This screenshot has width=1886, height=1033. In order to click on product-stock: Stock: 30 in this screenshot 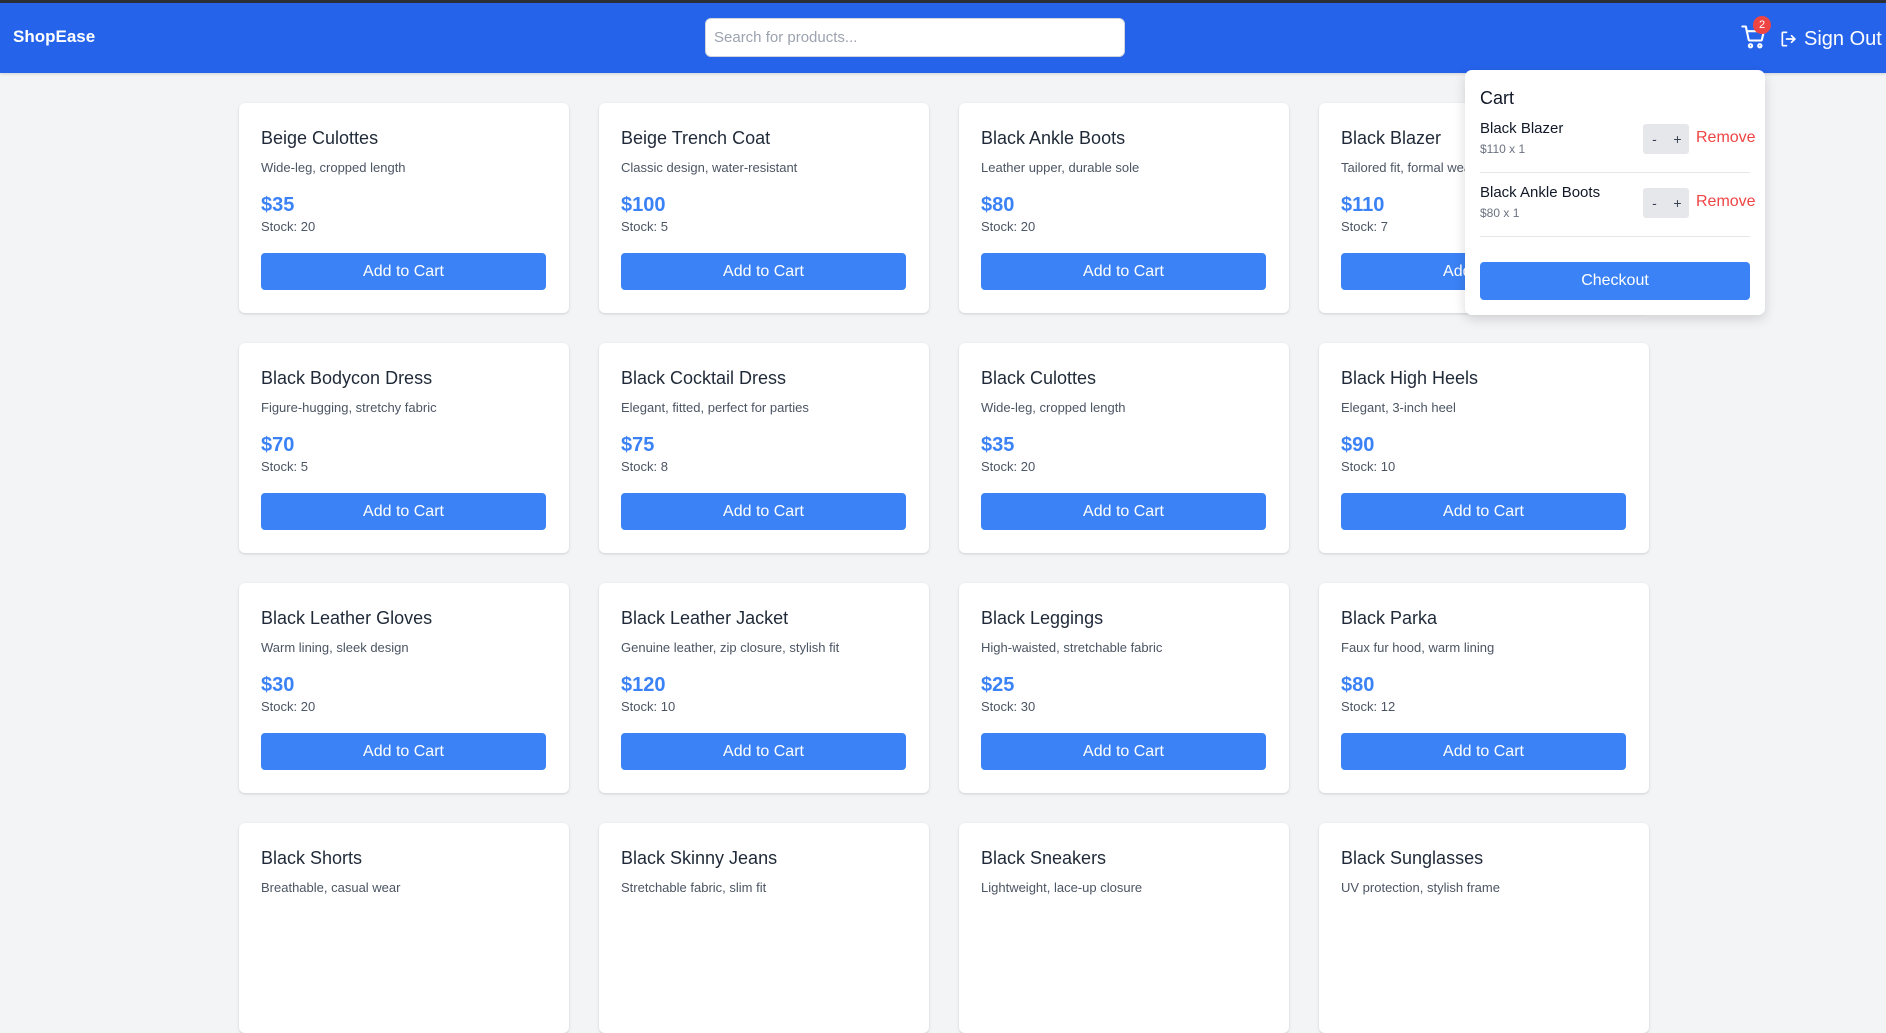, I will do `click(1008, 706)`.